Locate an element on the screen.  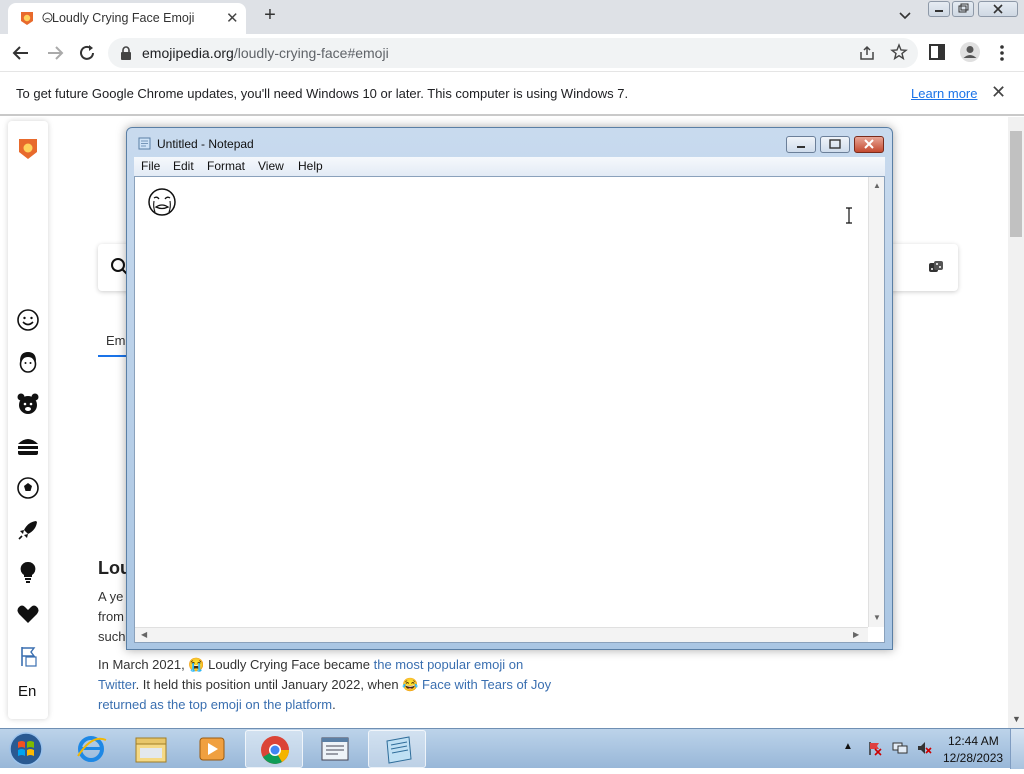
restore-icon is located at coordinates (963, 8).